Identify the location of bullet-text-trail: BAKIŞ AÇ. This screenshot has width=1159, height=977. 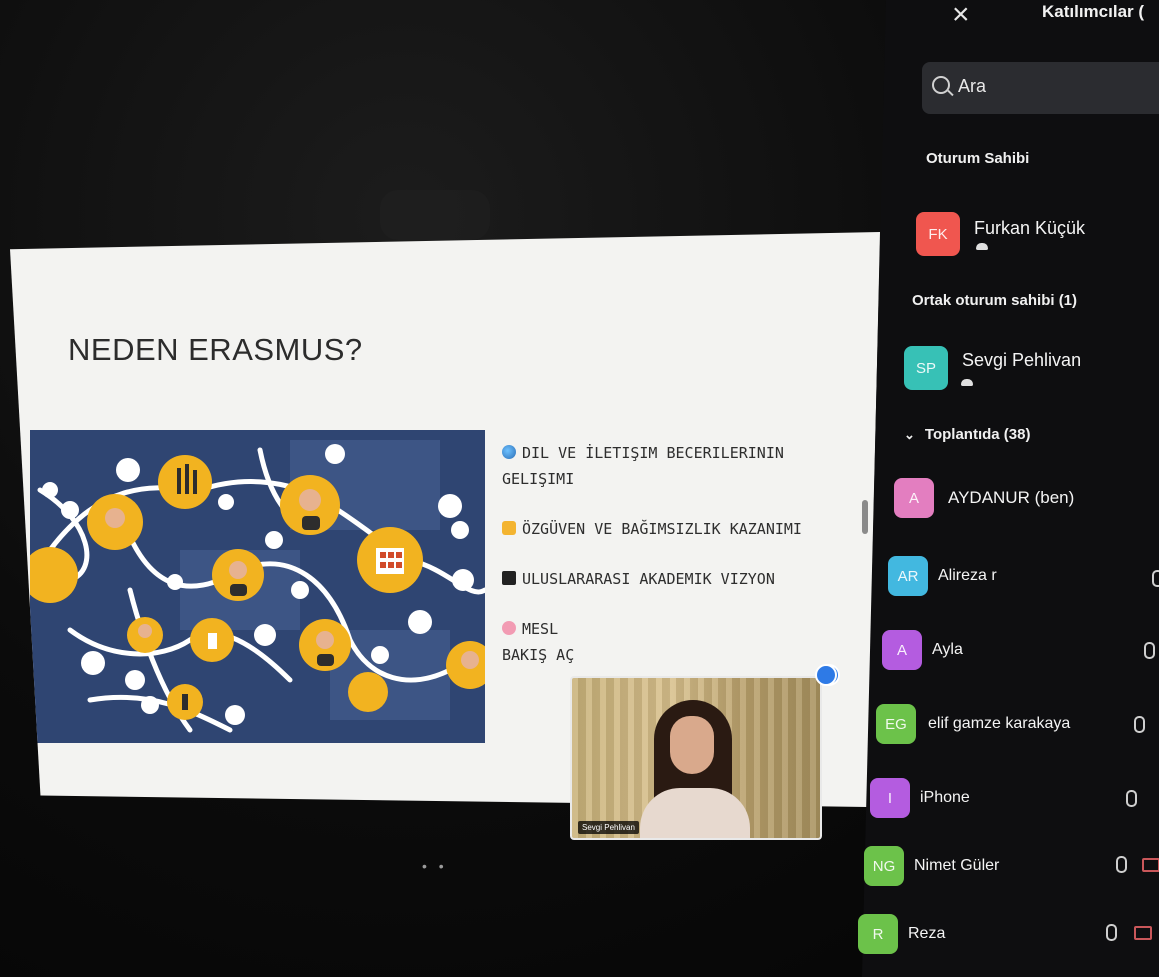
(538, 655).